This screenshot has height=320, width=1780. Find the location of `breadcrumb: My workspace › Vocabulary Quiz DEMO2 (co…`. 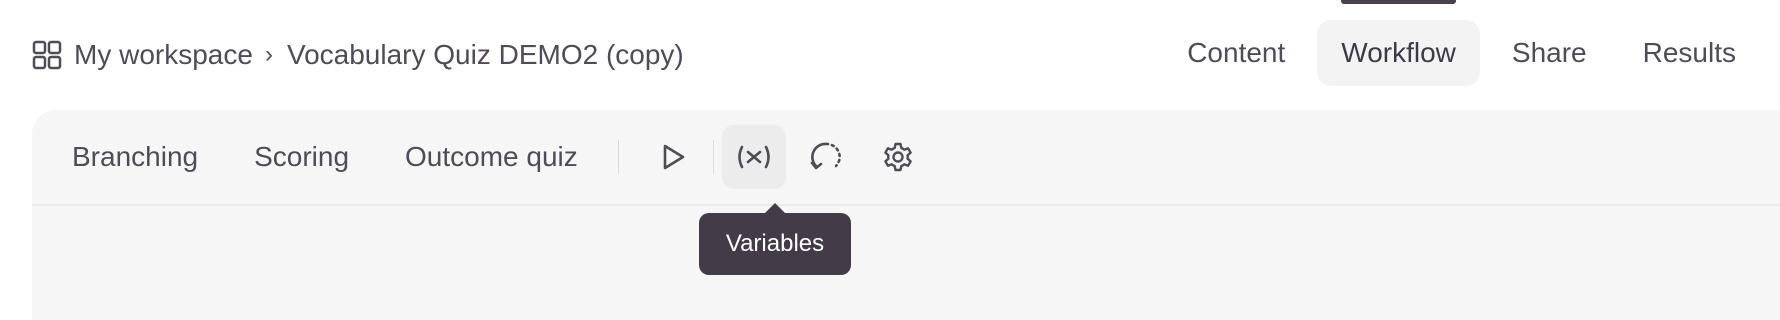

breadcrumb: My workspace › Vocabulary Quiz DEMO2 (co… is located at coordinates (358, 55).